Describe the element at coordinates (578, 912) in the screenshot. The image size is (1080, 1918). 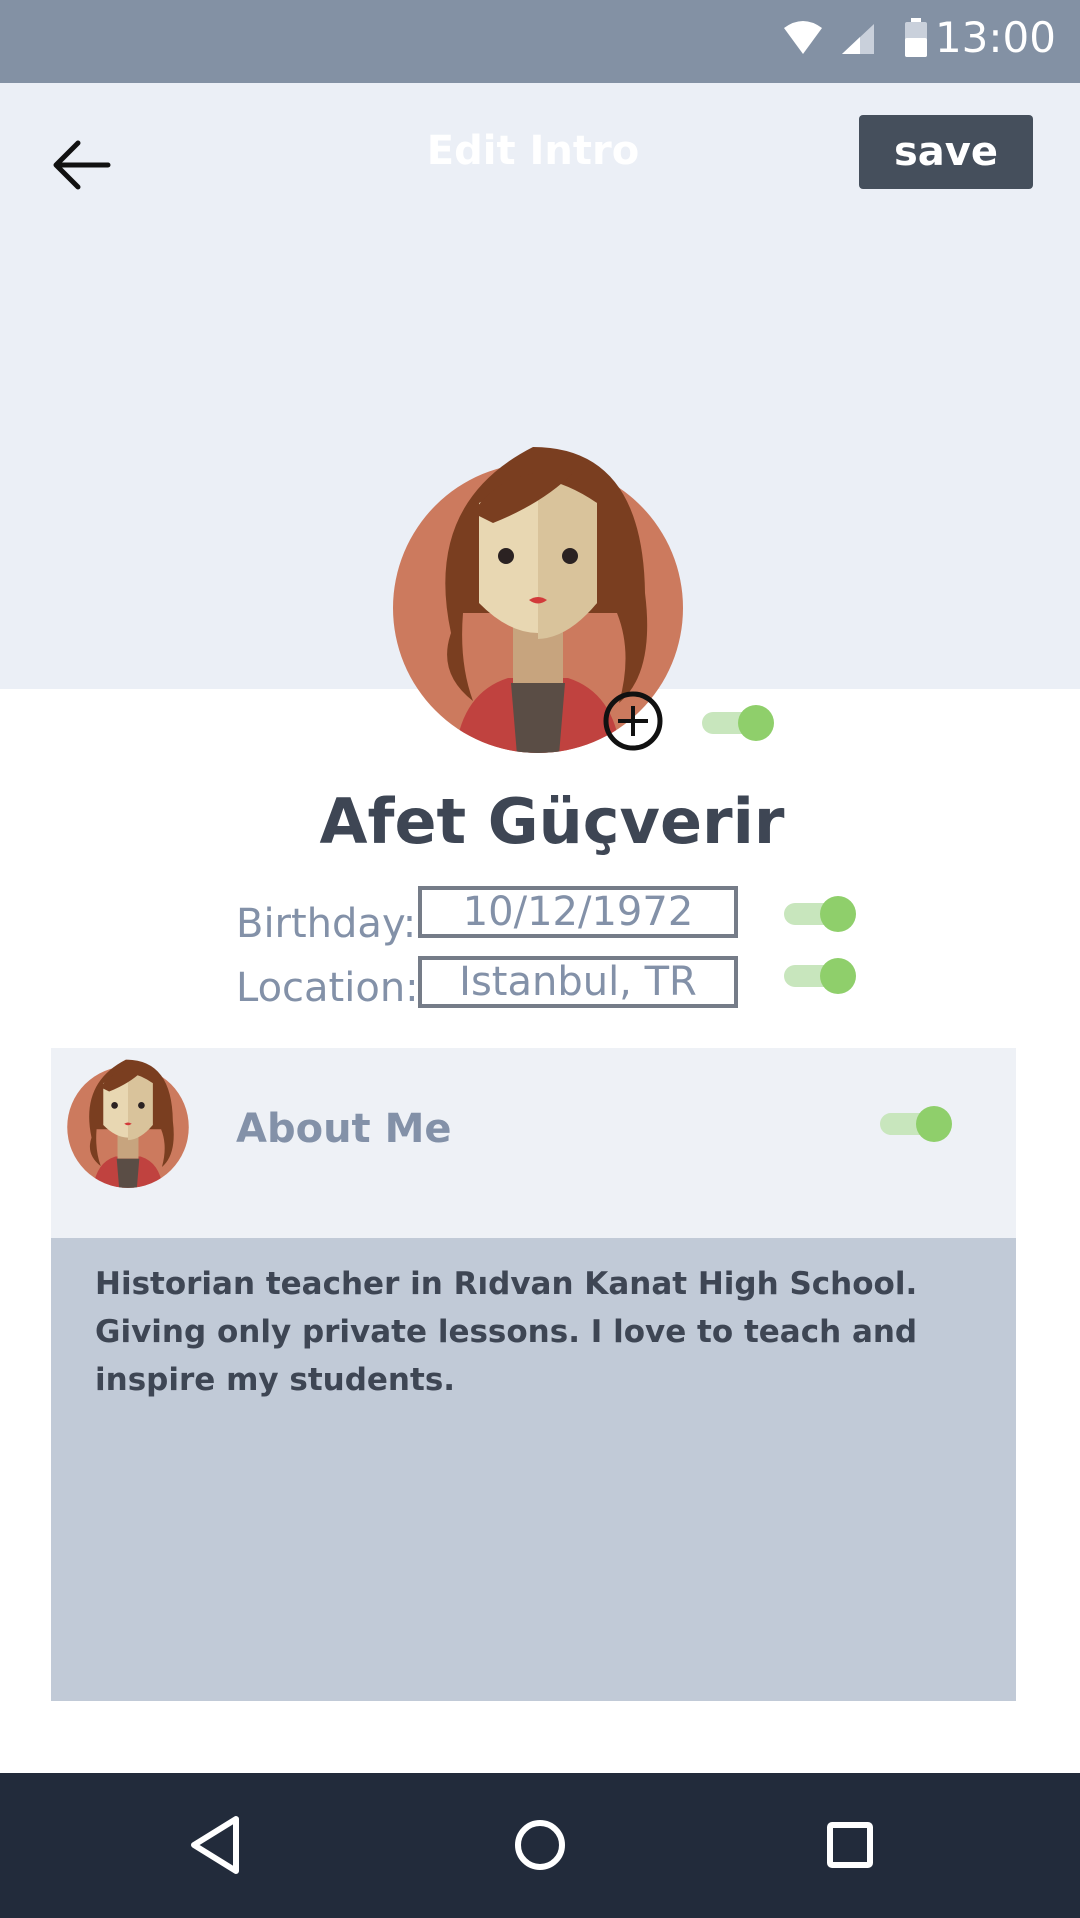
I see `birthday-field: 10/12/1972` at that location.